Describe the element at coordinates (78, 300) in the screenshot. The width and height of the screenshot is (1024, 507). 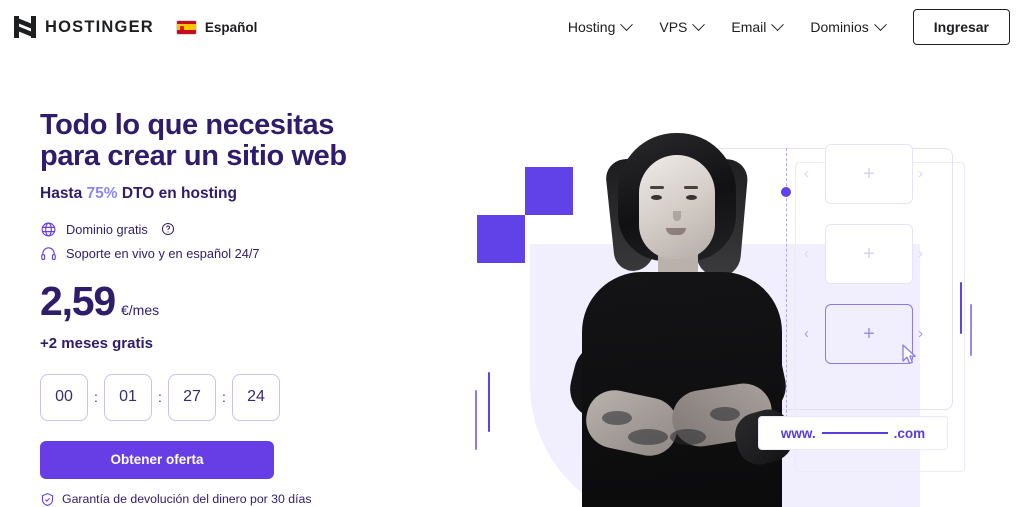
I see `price-value: 2,59` at that location.